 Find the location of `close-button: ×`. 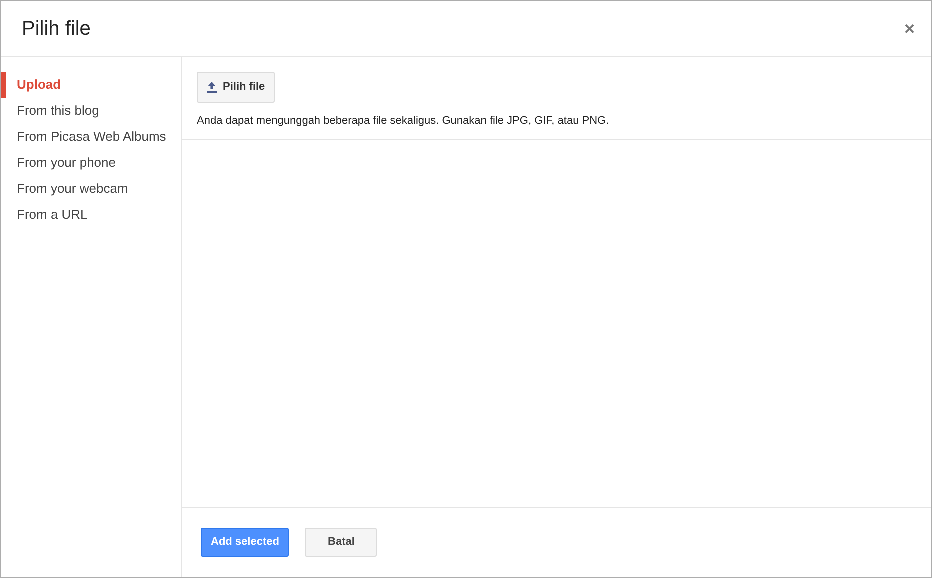

close-button: × is located at coordinates (909, 29).